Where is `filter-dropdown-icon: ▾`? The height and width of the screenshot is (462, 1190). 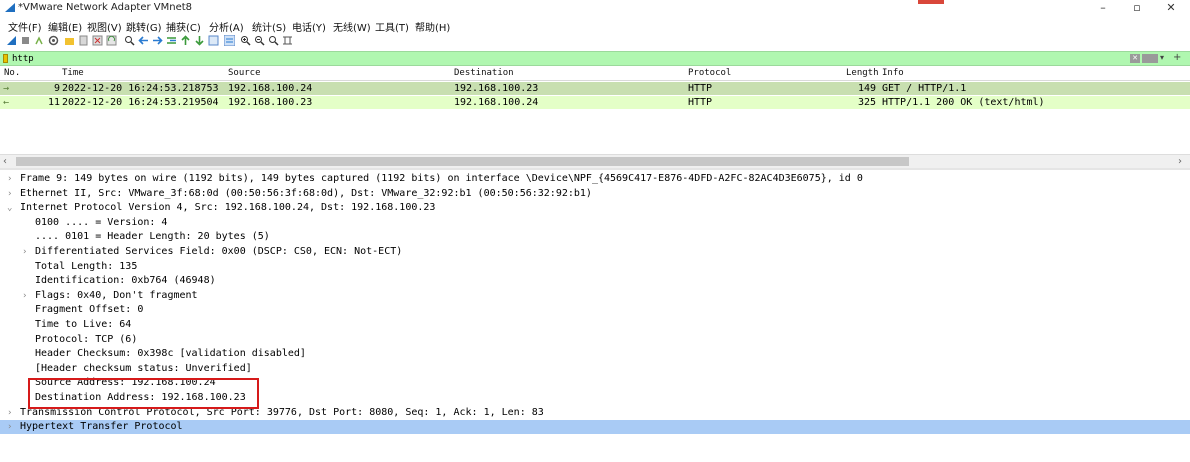 filter-dropdown-icon: ▾ is located at coordinates (1162, 57).